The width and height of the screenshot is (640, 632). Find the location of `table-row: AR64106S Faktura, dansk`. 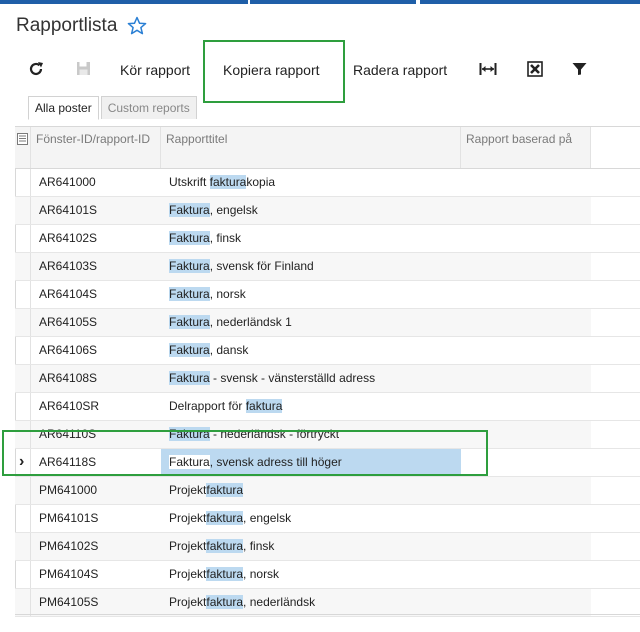

table-row: AR64106S Faktura, dansk is located at coordinates (327, 351).